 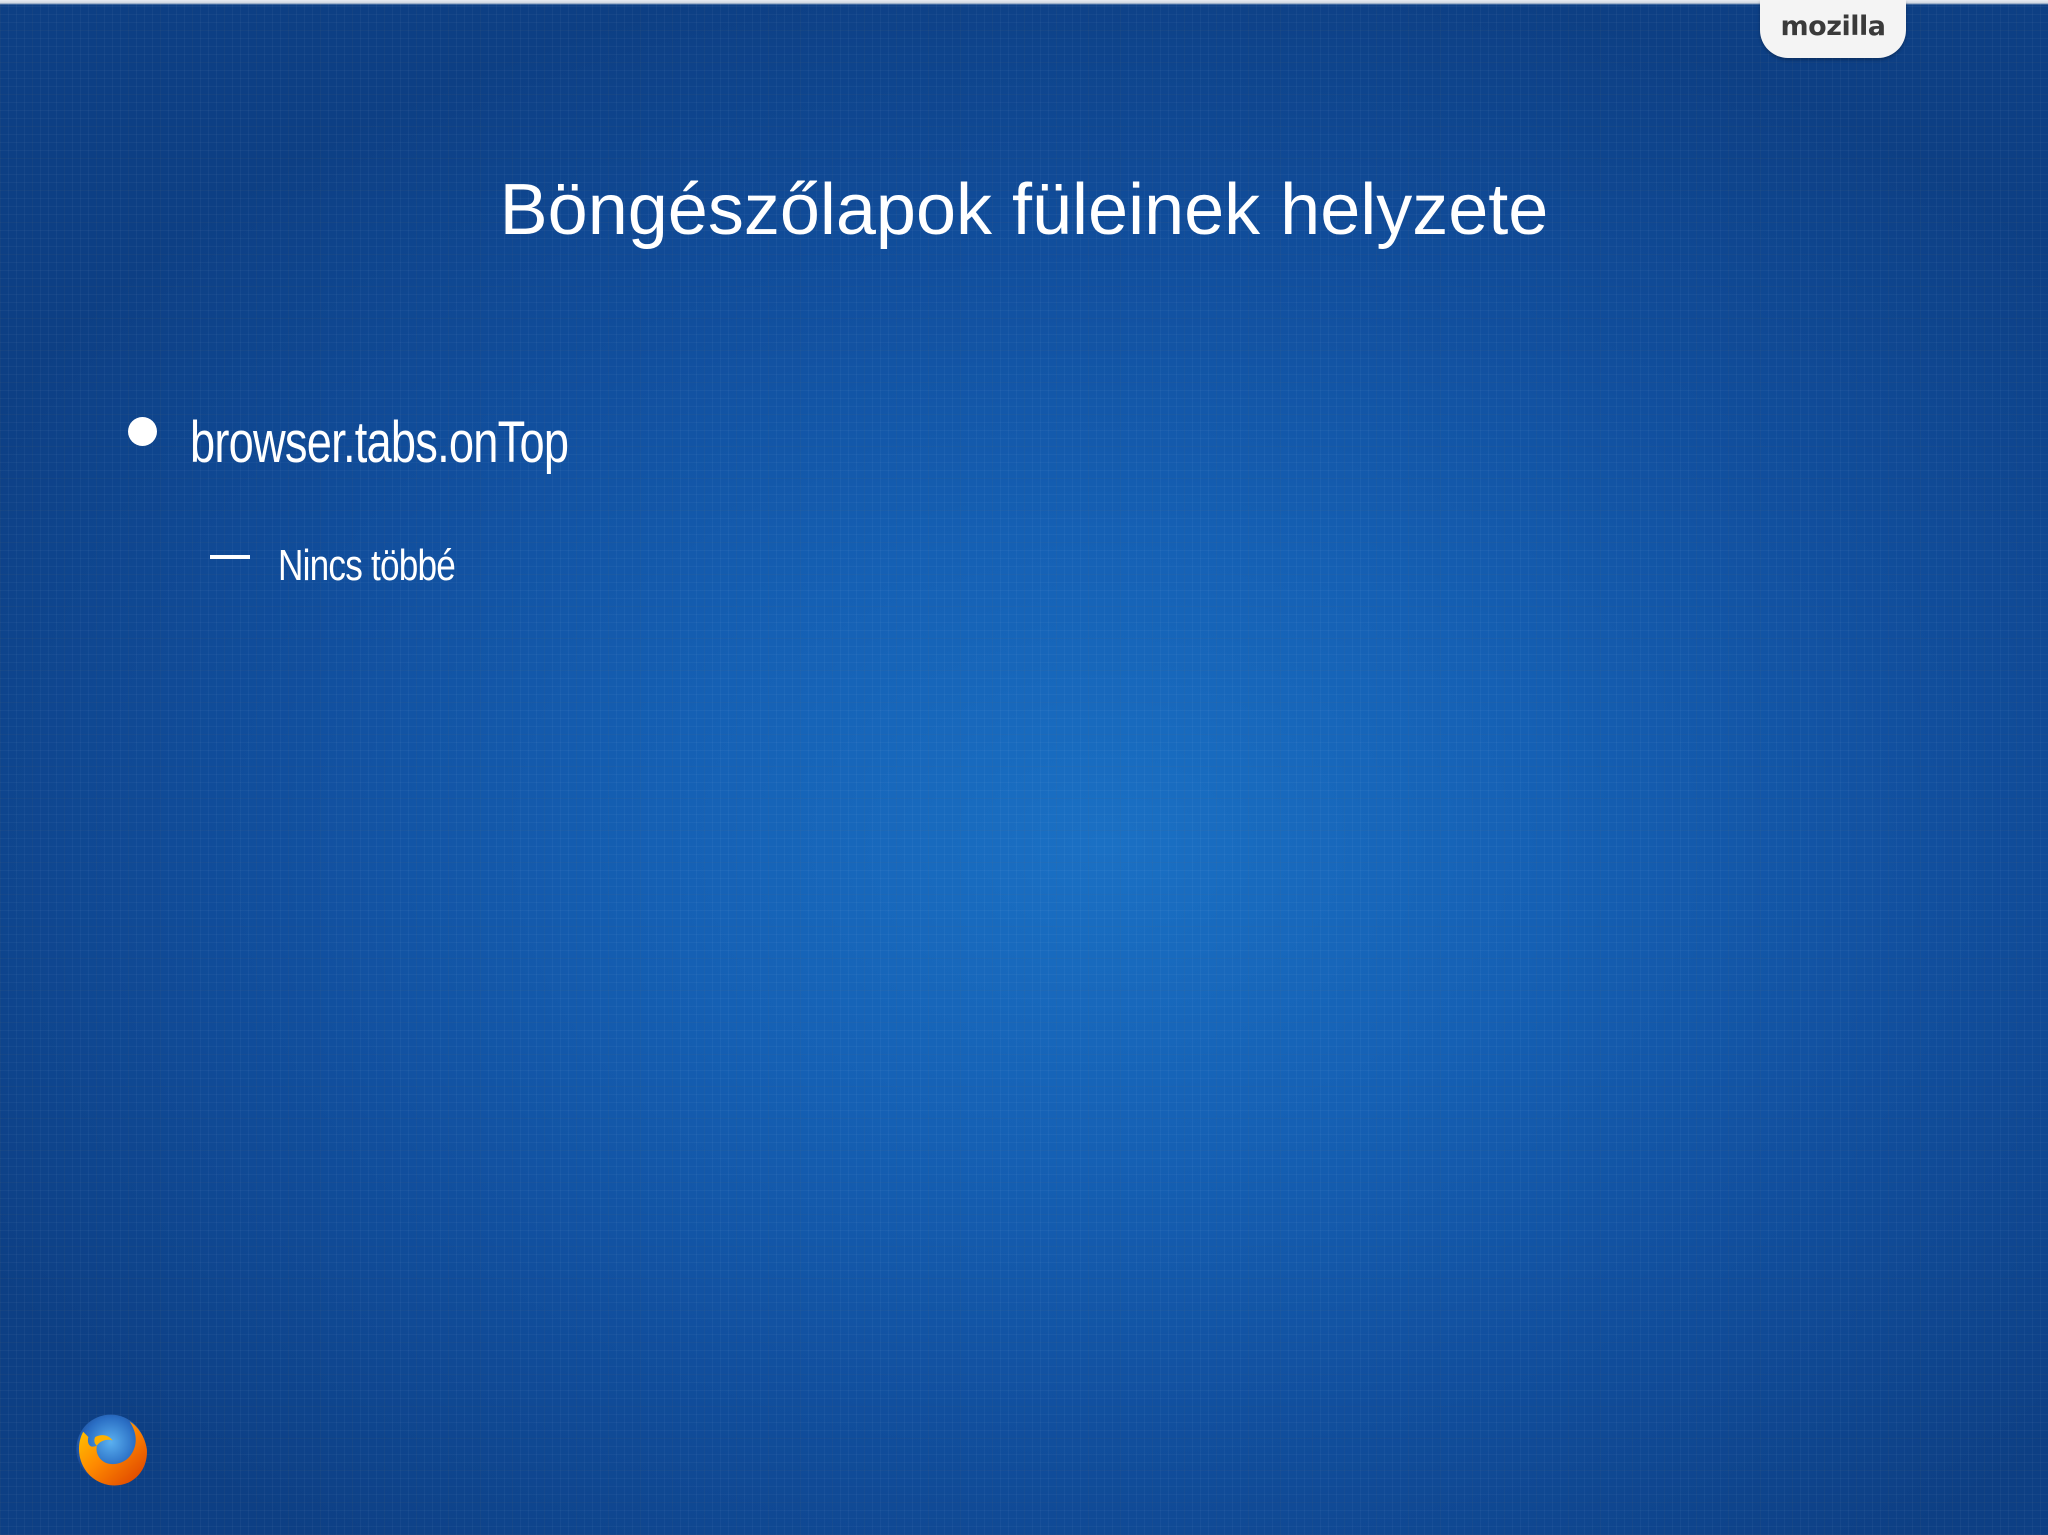 What do you see at coordinates (379, 442) in the screenshot?
I see `bullet-text: browser.tabs.onTop` at bounding box center [379, 442].